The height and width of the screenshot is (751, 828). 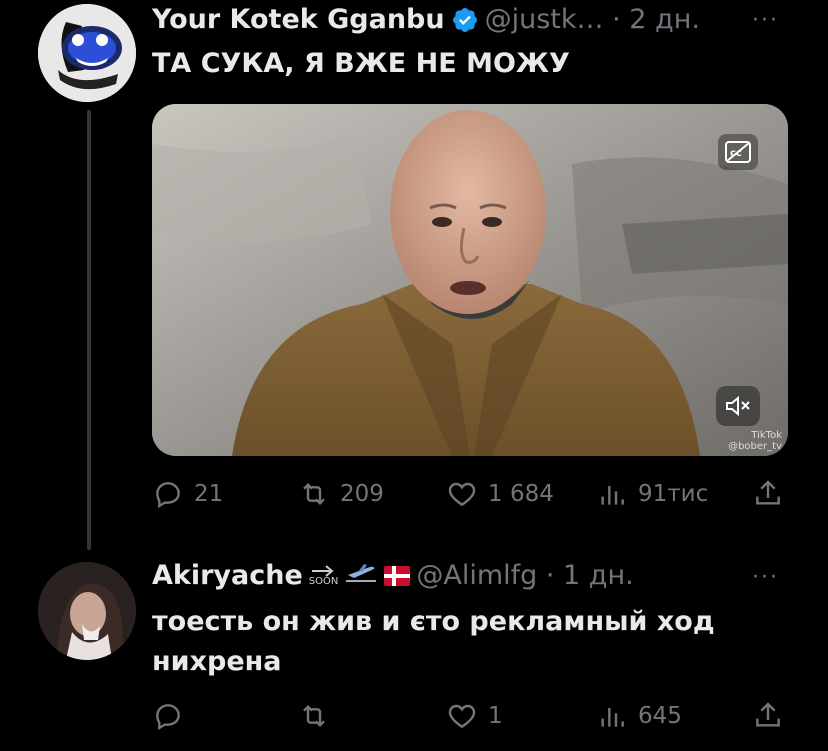 I want to click on display-name: Akiryache, so click(x=227, y=575).